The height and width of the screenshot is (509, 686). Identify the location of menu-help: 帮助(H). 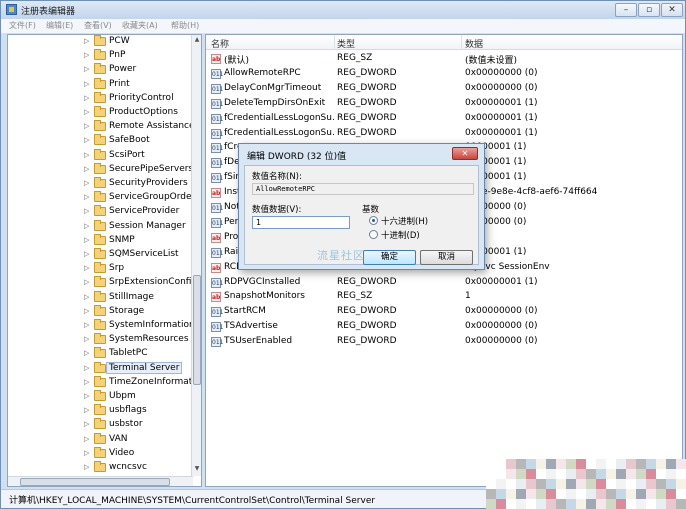
(185, 25).